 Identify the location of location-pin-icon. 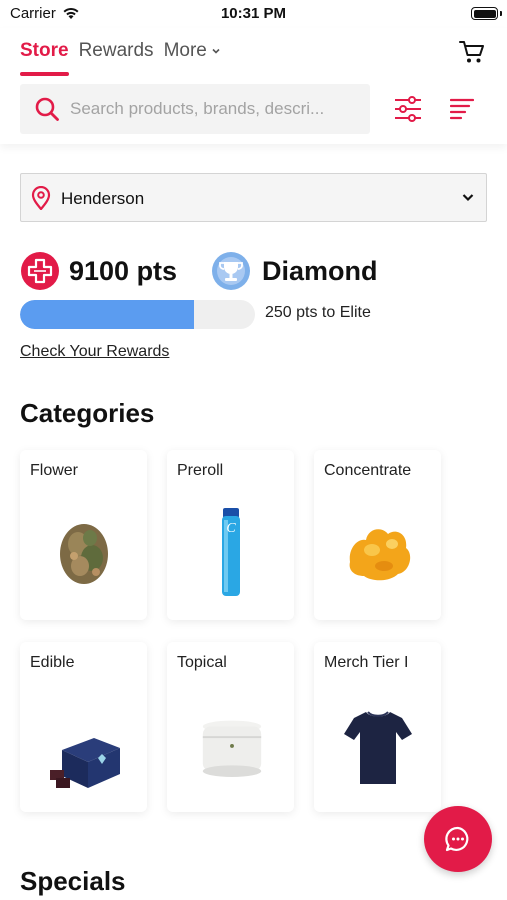
(41, 198).